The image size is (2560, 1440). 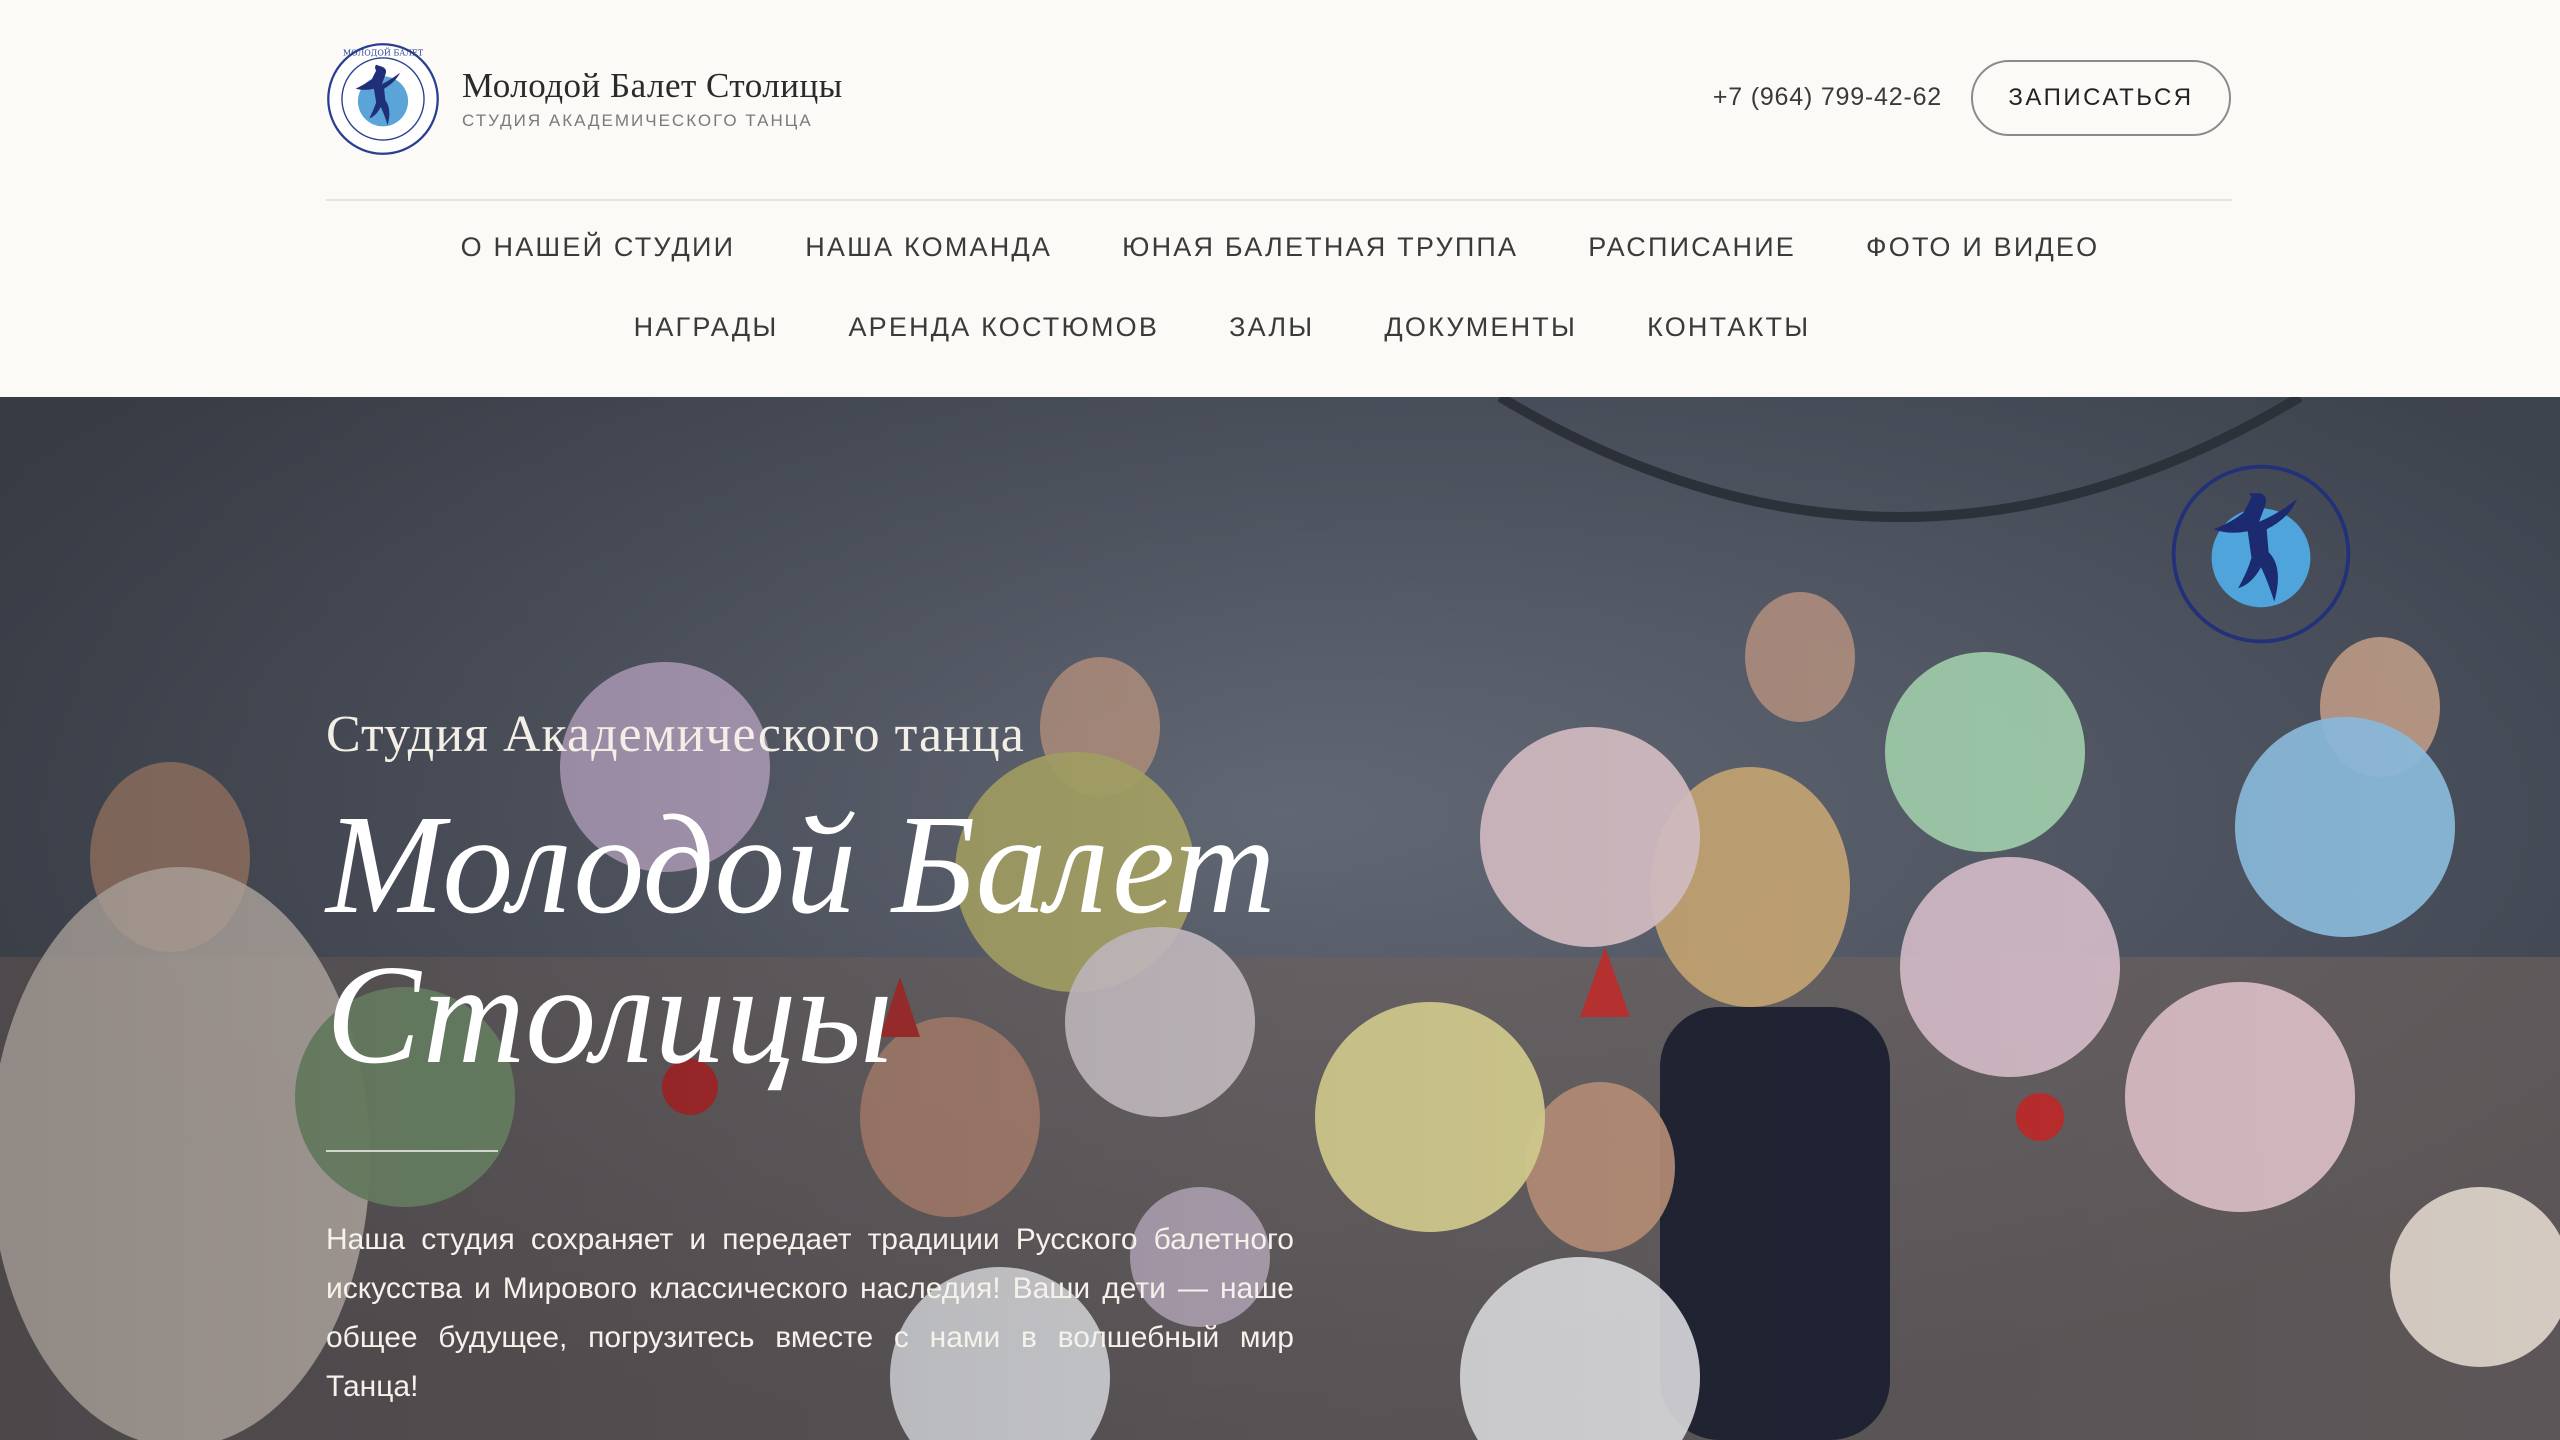 What do you see at coordinates (2261, 554) in the screenshot?
I see `ballerina-emblem-icon` at bounding box center [2261, 554].